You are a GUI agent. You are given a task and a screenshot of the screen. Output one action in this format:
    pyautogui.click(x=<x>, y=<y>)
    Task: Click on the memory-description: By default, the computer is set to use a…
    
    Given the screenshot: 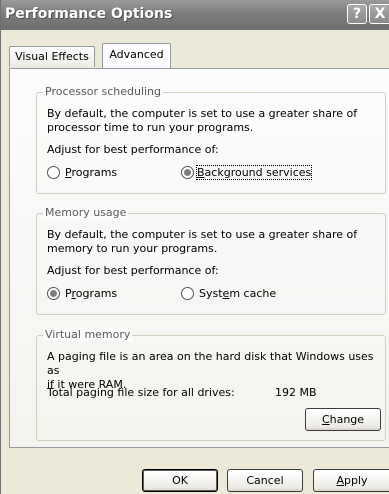 What is the action you would take?
    pyautogui.click(x=215, y=242)
    